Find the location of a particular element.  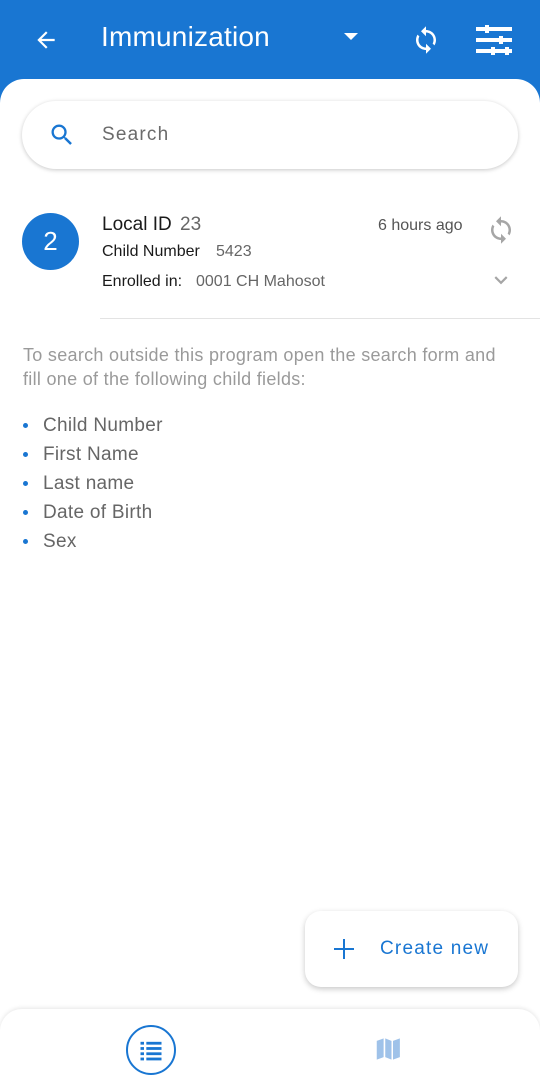

plus-icon is located at coordinates (344, 949).